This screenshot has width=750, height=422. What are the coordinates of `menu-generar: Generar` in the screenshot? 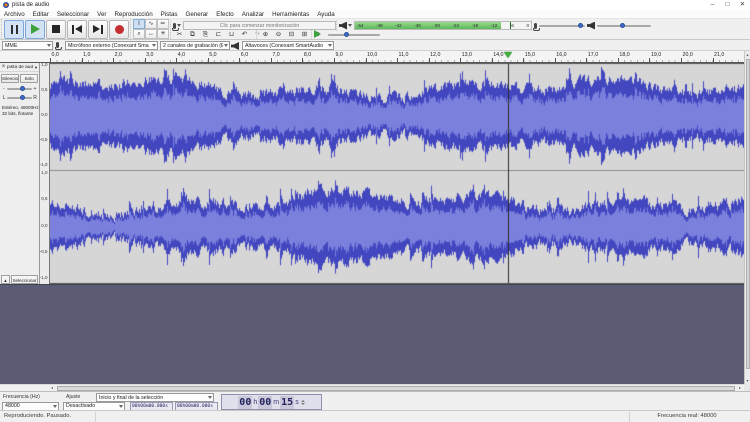 It's located at (197, 14).